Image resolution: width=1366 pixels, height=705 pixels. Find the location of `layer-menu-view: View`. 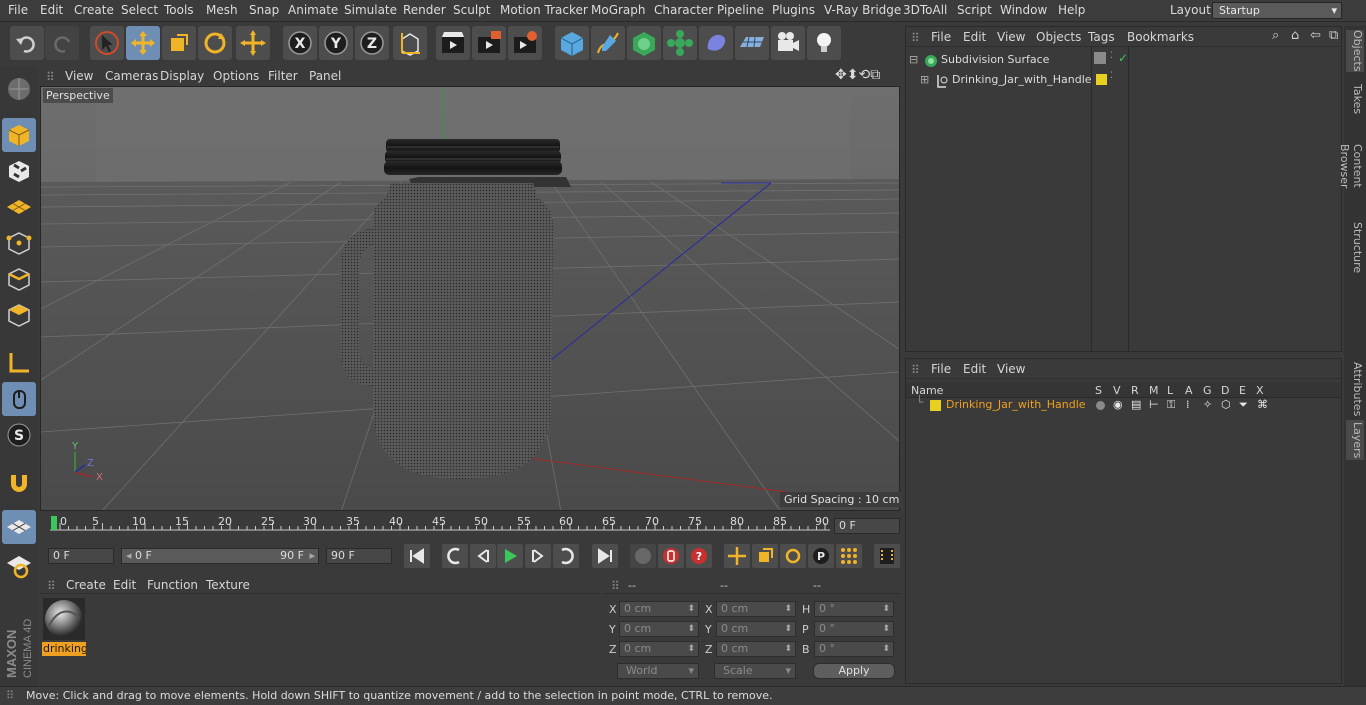

layer-menu-view: View is located at coordinates (1011, 369).